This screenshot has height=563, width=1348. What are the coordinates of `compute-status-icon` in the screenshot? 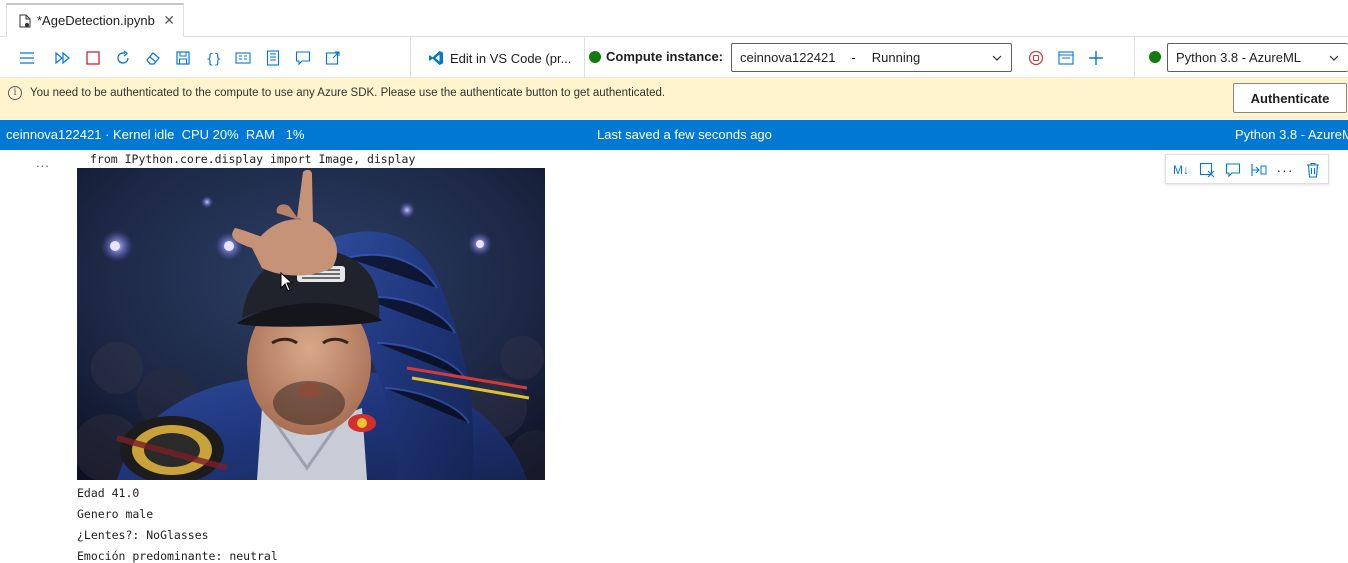 It's located at (595, 56).